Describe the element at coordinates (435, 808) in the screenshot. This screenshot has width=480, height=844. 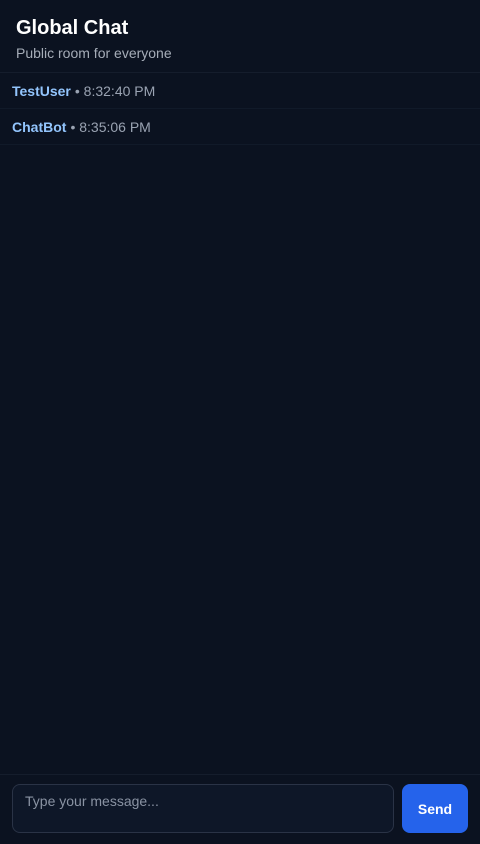
I see `send-button: Send` at that location.